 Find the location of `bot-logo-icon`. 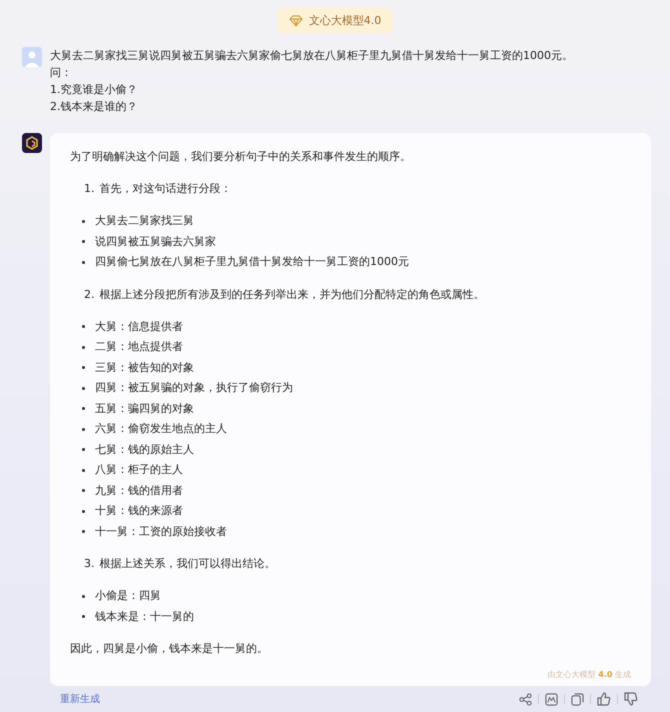

bot-logo-icon is located at coordinates (32, 143).